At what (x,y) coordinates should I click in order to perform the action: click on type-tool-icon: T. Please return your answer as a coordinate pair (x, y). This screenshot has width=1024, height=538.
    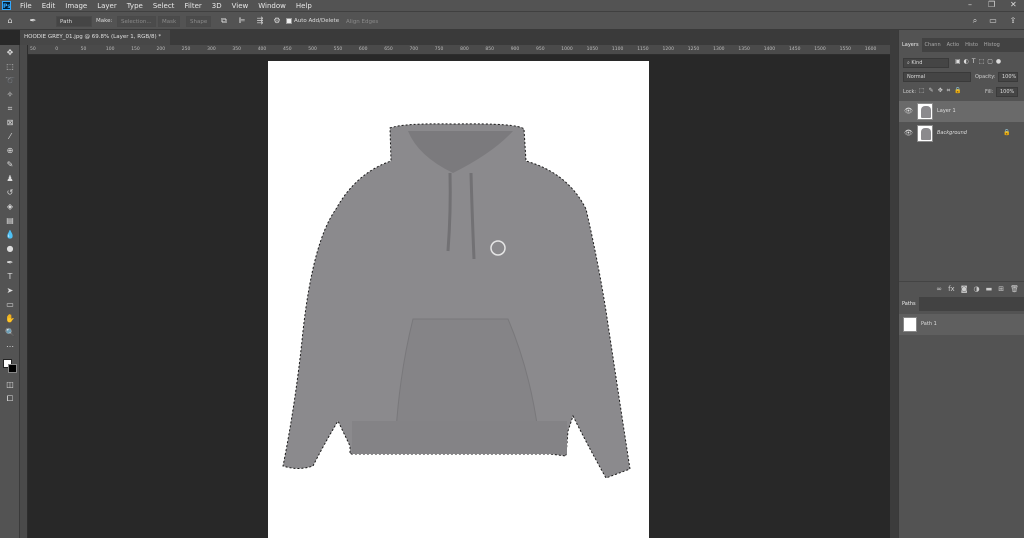
    Looking at the image, I should click on (10, 277).